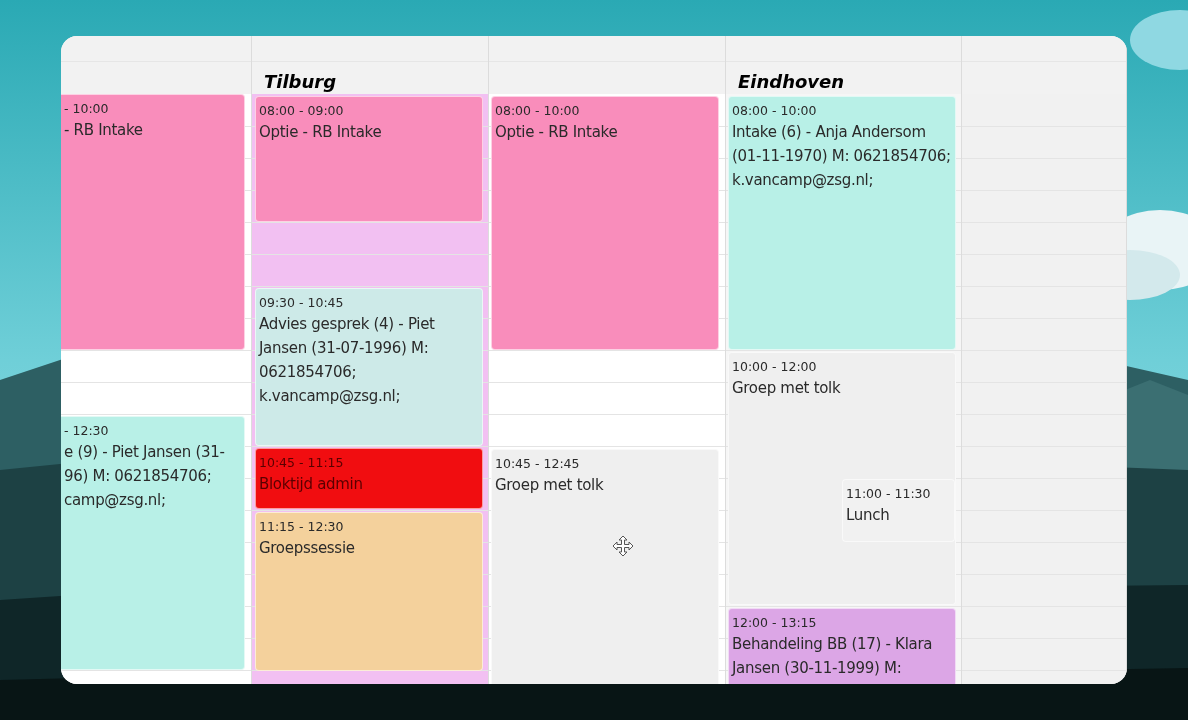 This screenshot has width=1188, height=720. I want to click on event-title: Lunch, so click(868, 515).